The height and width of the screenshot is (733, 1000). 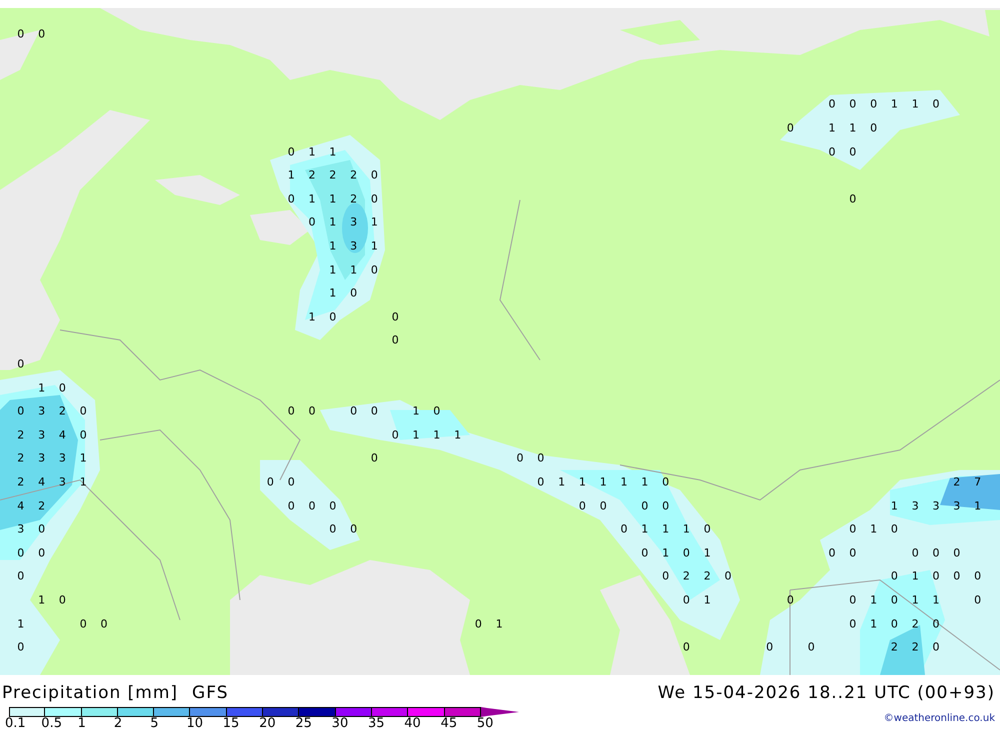 What do you see at coordinates (118, 724) in the screenshot?
I see `legend-label: 2` at bounding box center [118, 724].